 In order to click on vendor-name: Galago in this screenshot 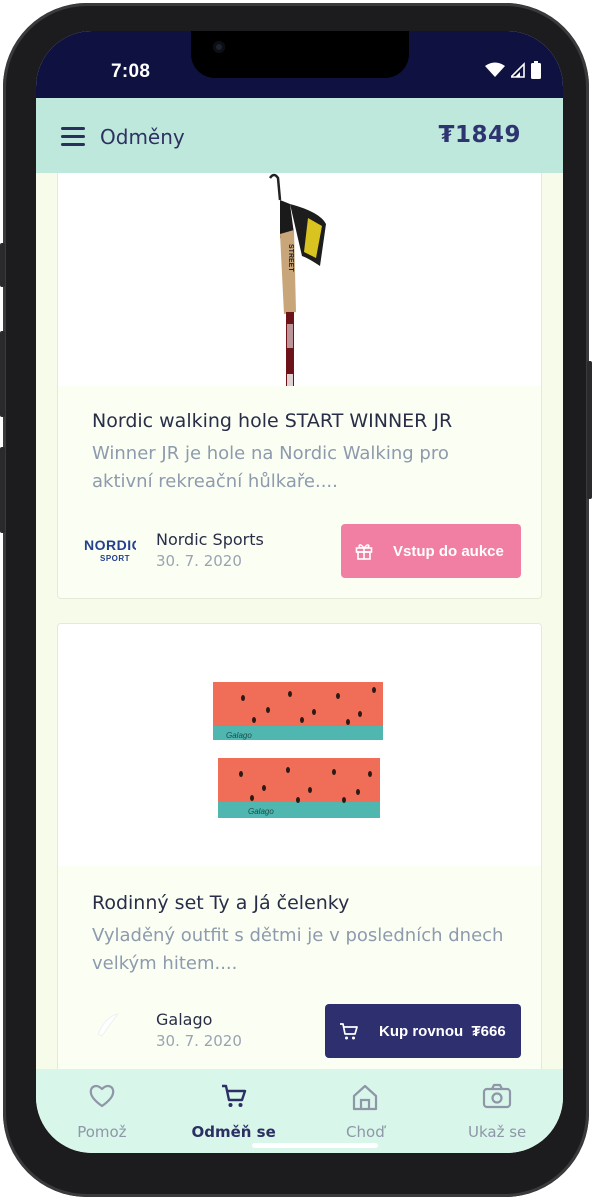, I will do `click(184, 1019)`.